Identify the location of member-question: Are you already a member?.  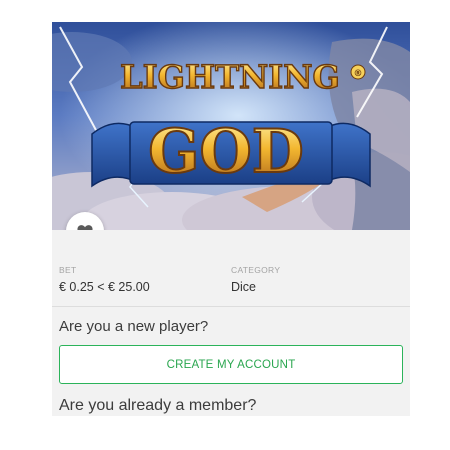
(158, 405).